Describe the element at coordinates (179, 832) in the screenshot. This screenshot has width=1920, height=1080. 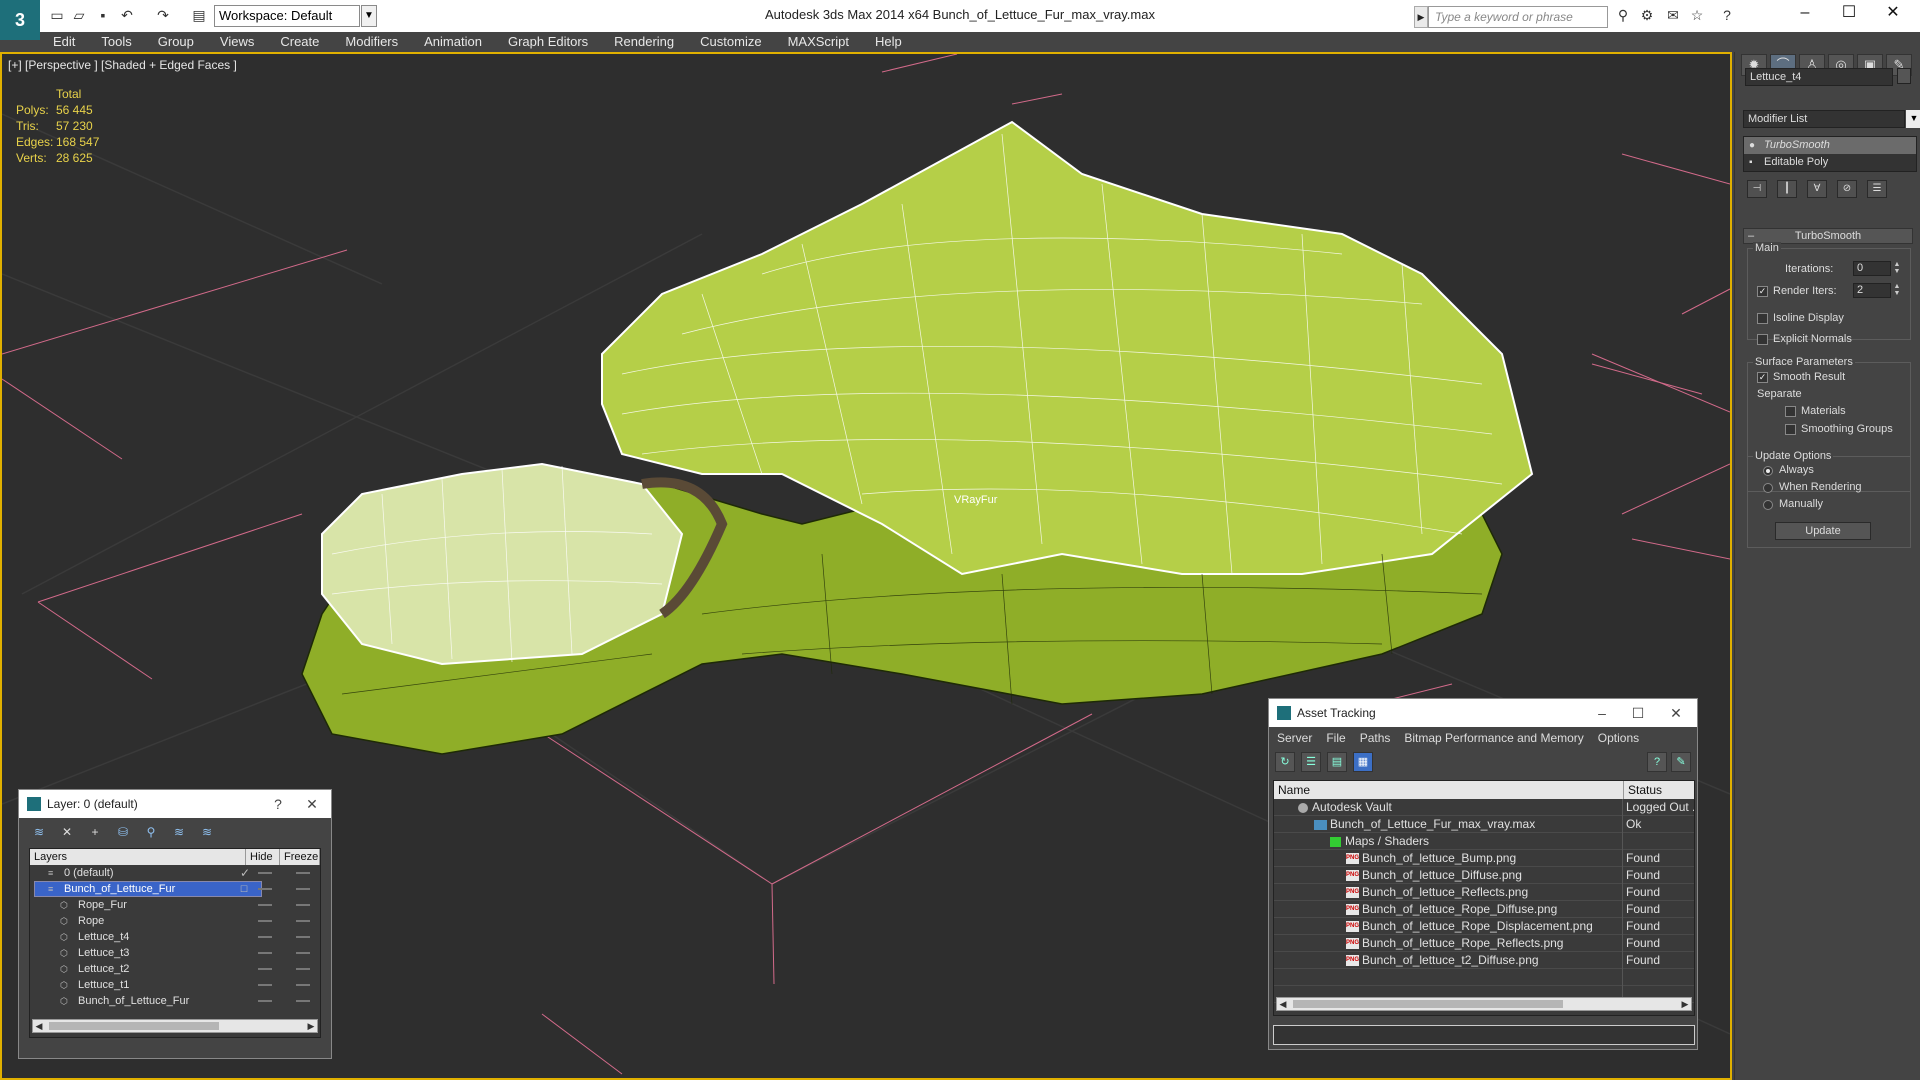
I see `hide-all-icon: ≋` at that location.